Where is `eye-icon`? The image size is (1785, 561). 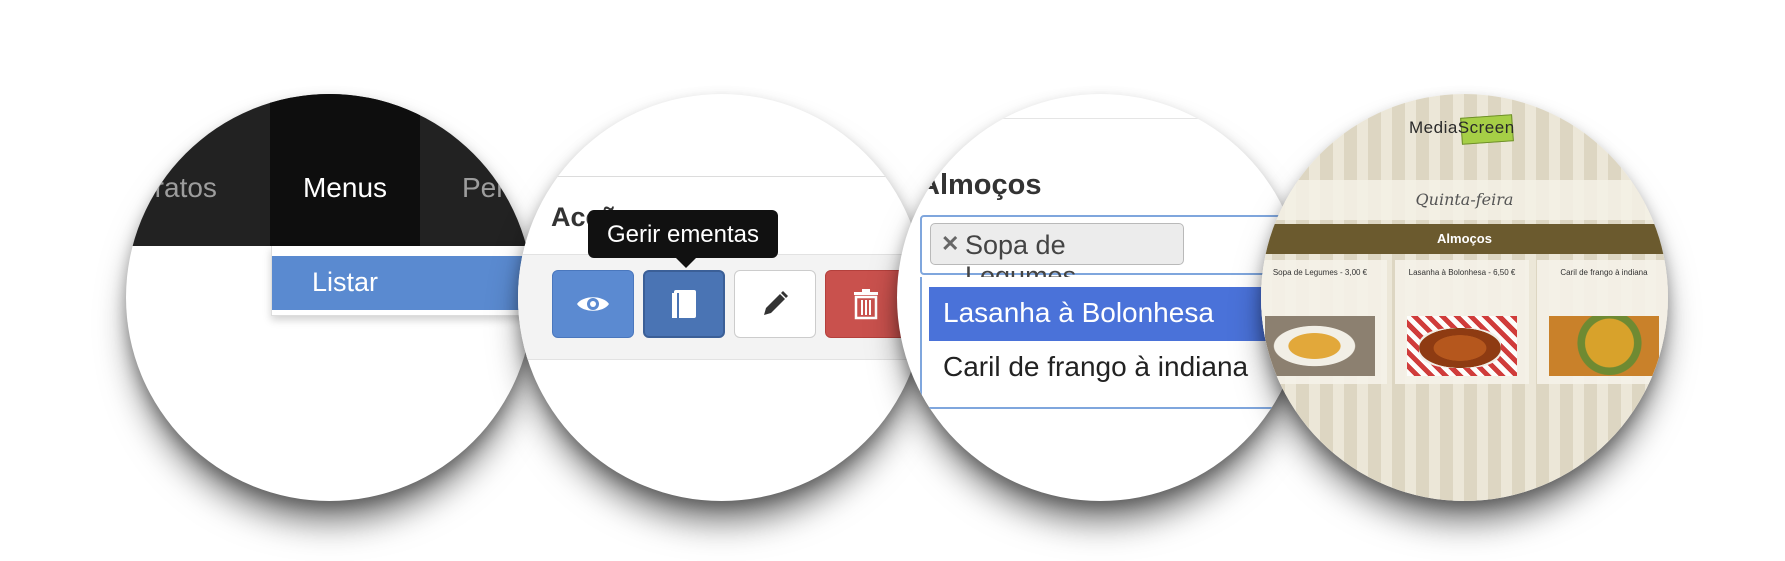 eye-icon is located at coordinates (593, 304).